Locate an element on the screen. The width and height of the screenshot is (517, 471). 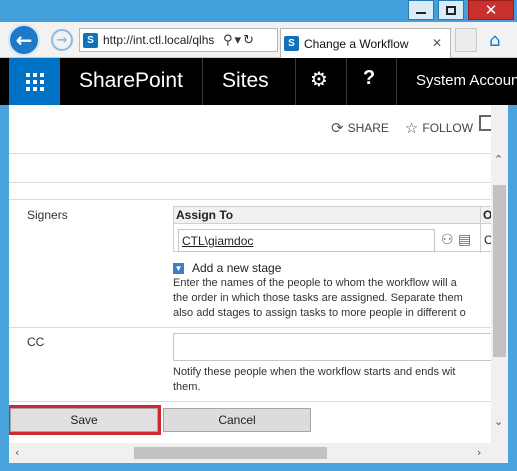
scroll-corner is located at coordinates (499, 453).